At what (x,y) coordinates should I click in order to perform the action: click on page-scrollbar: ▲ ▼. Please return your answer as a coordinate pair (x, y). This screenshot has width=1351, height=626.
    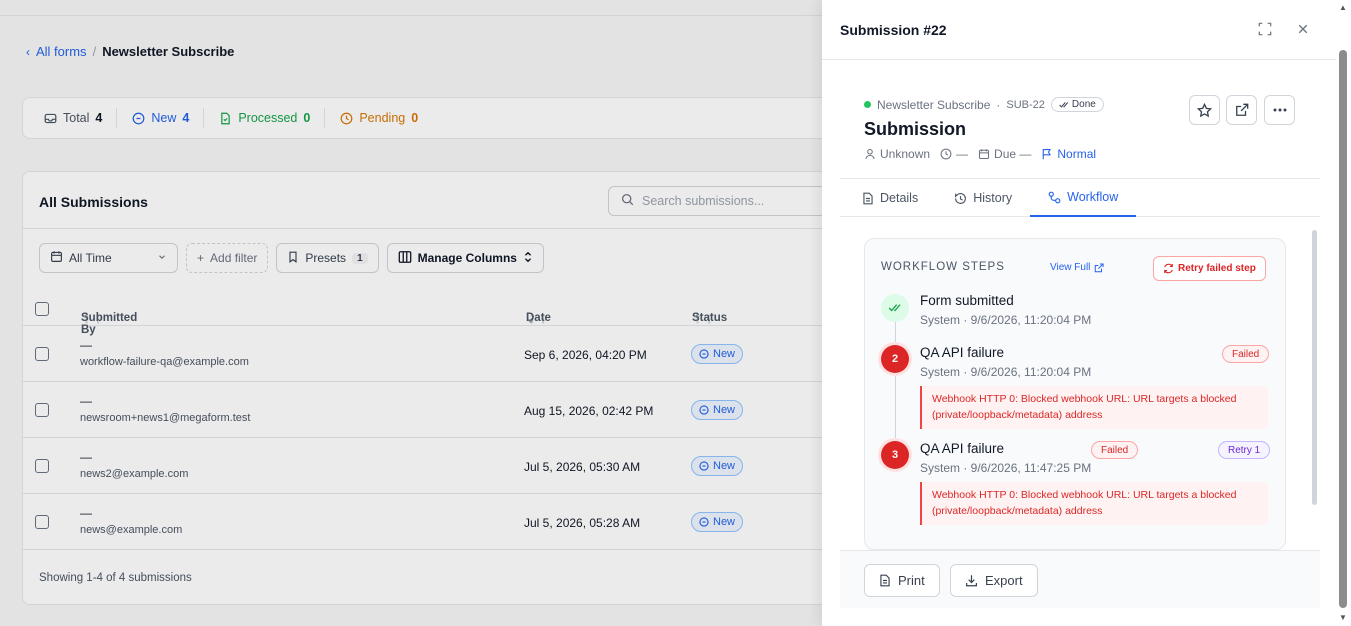
    Looking at the image, I should click on (1343, 313).